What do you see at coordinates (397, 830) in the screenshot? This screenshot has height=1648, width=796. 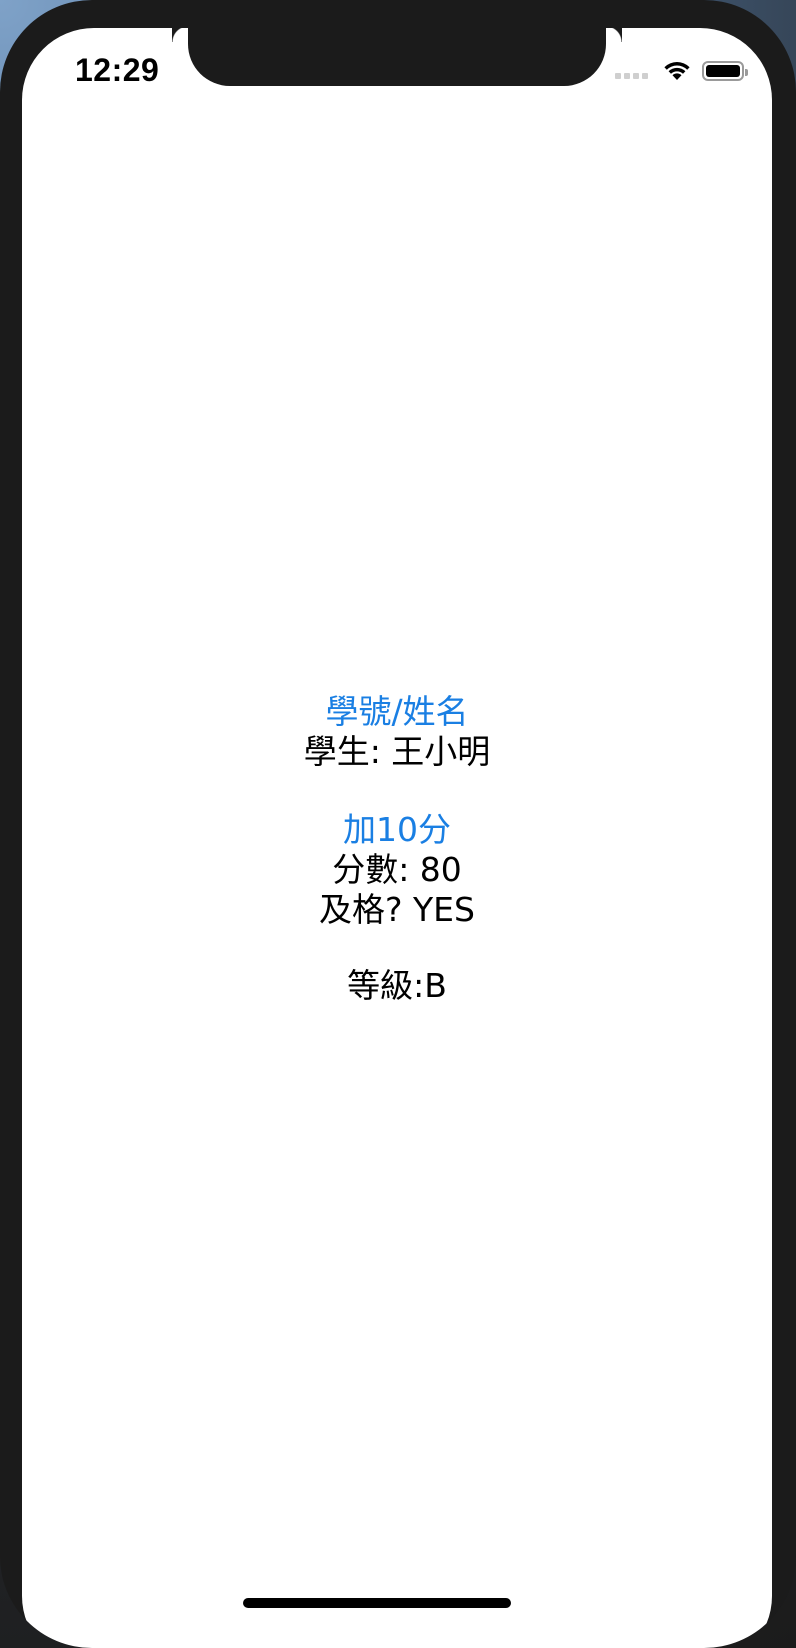 I see `add-ten-points-button: 加10分` at bounding box center [397, 830].